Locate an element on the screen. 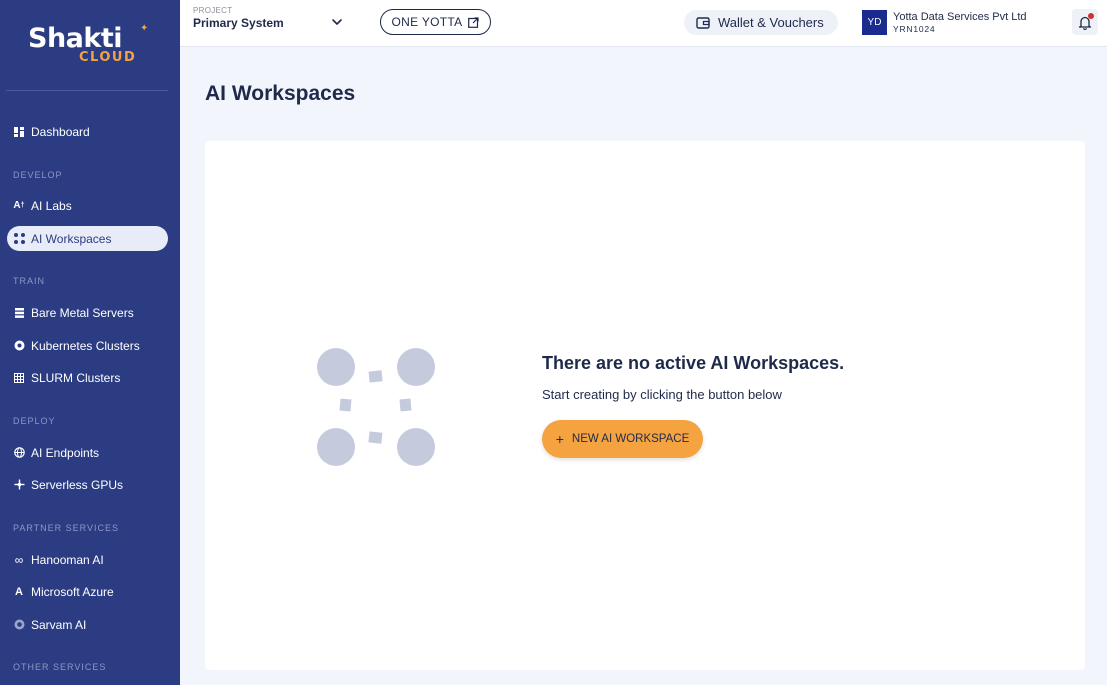  workspaces-icon is located at coordinates (19, 238).